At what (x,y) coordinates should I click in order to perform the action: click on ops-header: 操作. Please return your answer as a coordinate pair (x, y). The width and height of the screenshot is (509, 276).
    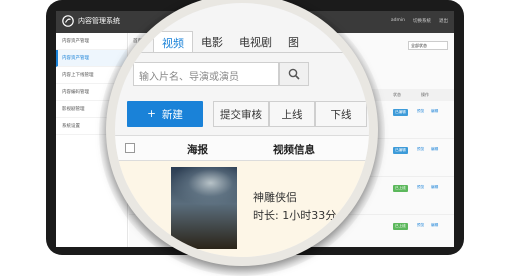
    Looking at the image, I should click on (425, 94).